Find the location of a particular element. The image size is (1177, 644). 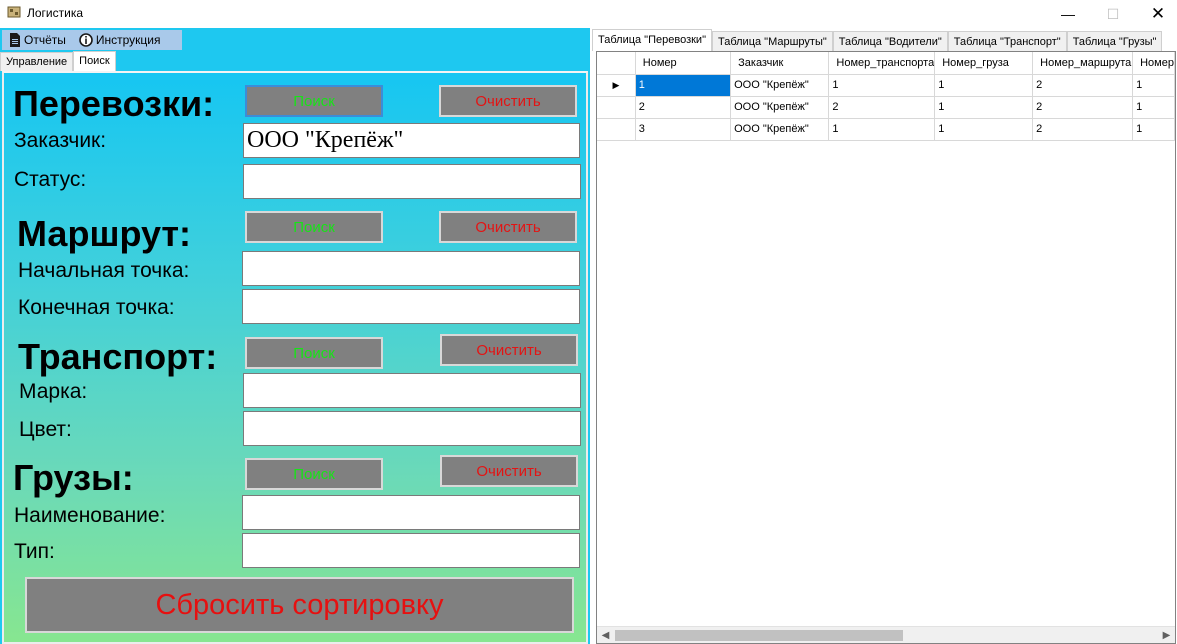

column-header: Номер_груза is located at coordinates (984, 63).